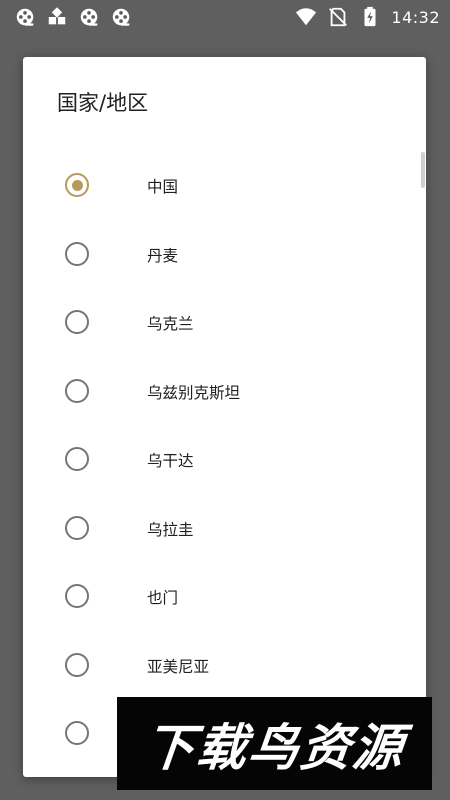 This screenshot has height=800, width=450. I want to click on country-option-label: 乌干达, so click(170, 461).